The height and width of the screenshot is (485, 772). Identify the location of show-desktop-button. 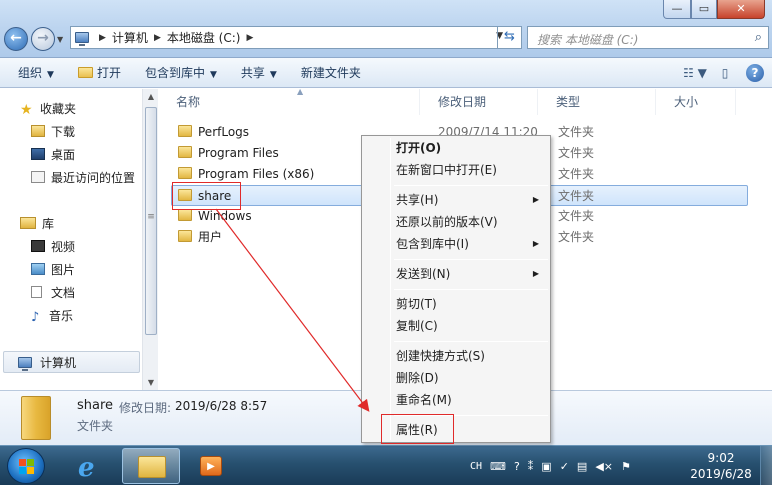
(766, 465).